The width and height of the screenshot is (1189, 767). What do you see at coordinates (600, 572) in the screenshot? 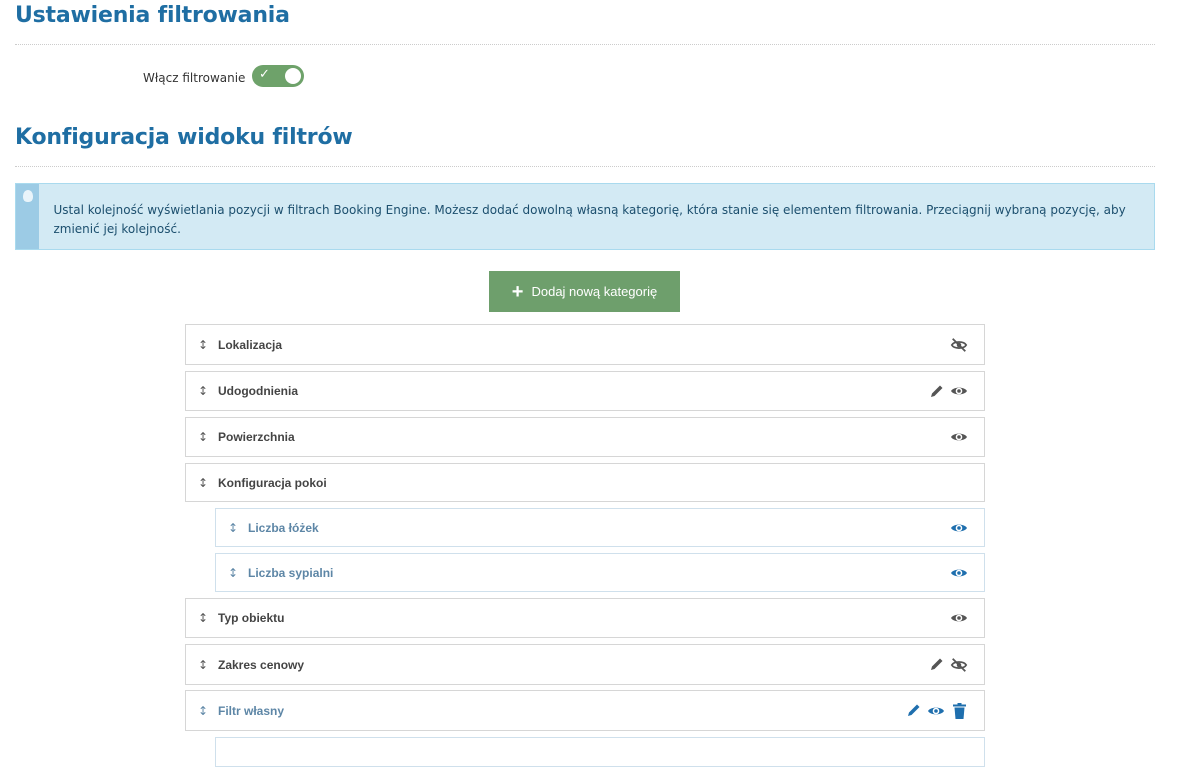
I see `list-item: ↕ Liczba sypialni` at bounding box center [600, 572].